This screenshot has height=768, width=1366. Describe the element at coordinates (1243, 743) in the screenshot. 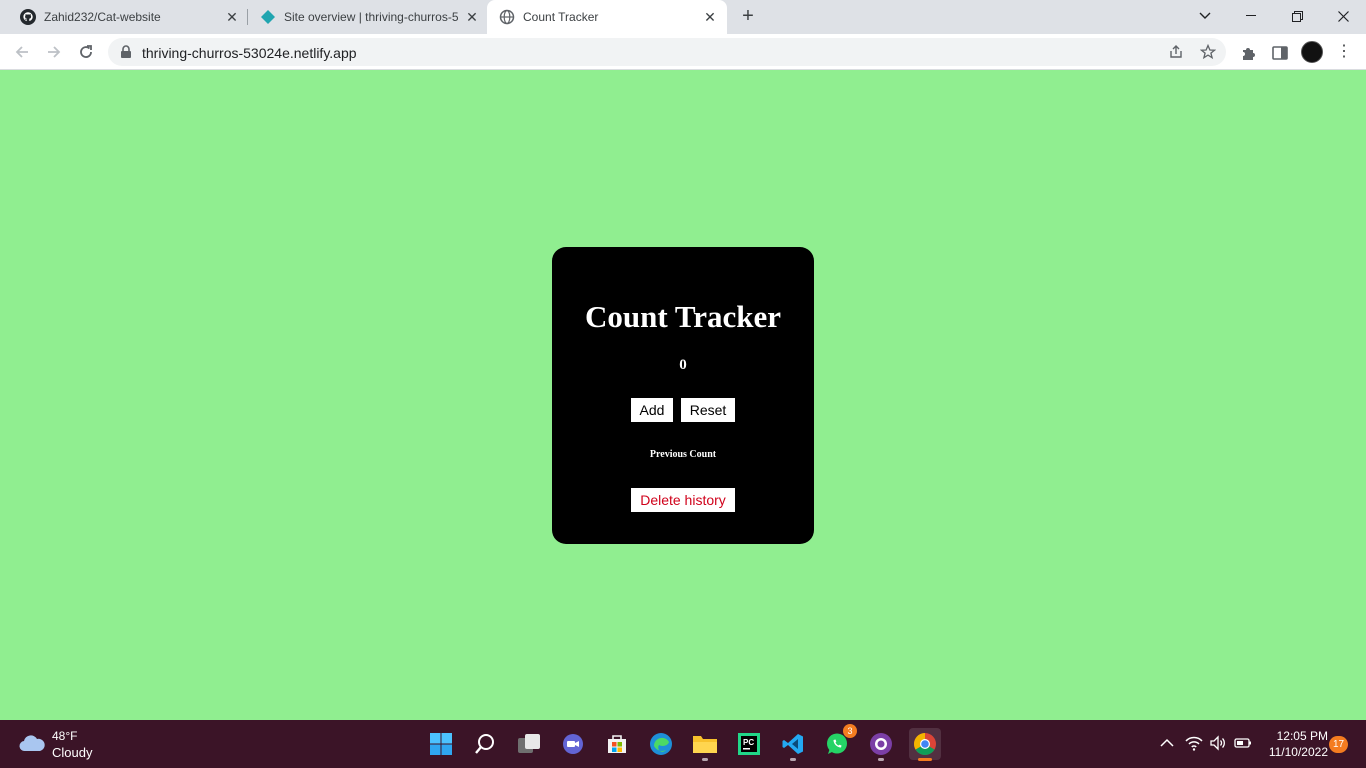

I see `battery-icon` at that location.